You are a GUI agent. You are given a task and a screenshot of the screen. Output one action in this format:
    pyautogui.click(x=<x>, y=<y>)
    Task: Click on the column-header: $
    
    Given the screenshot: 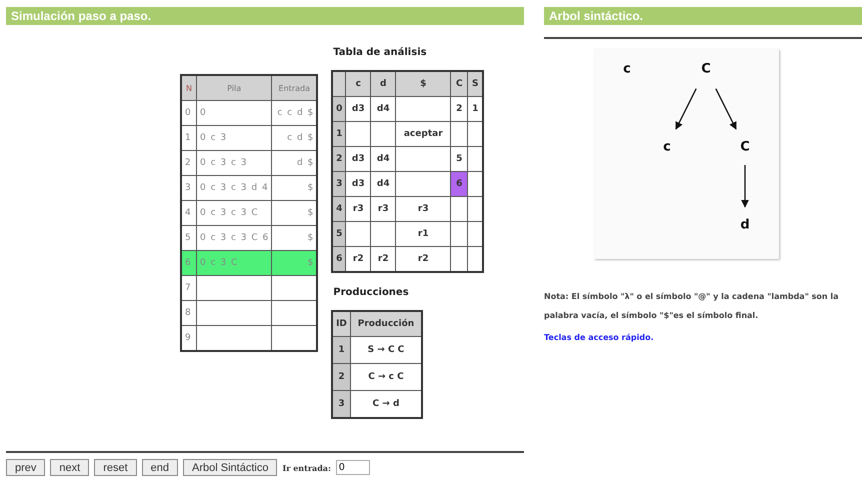 What is the action you would take?
    pyautogui.click(x=423, y=83)
    